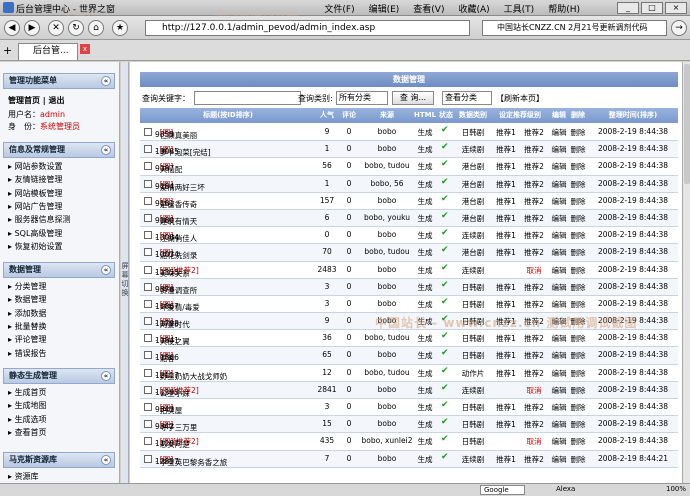 This screenshot has width=690, height=496. Describe the element at coordinates (59, 376) in the screenshot. I see `sidebar-section-header: 静态生成管理 «` at that location.